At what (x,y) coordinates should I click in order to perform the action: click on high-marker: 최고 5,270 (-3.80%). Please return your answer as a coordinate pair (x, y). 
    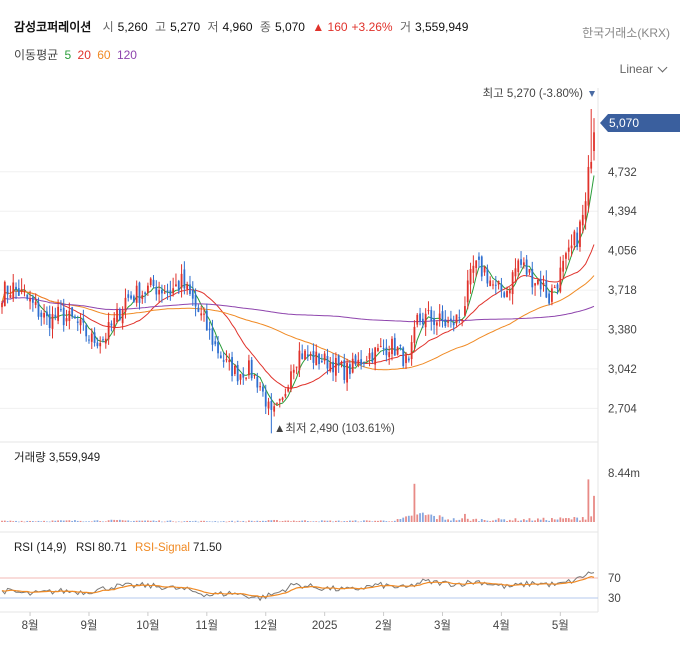
    Looking at the image, I should click on (539, 93).